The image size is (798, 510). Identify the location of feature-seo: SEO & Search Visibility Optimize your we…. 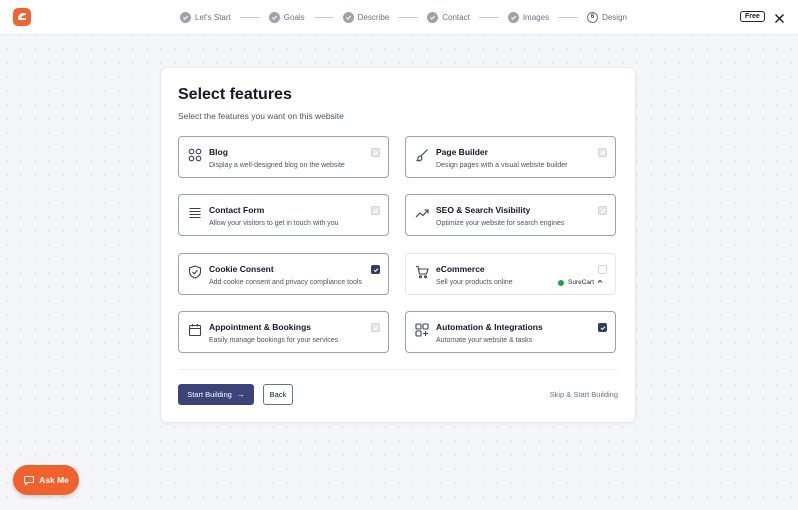
(510, 215).